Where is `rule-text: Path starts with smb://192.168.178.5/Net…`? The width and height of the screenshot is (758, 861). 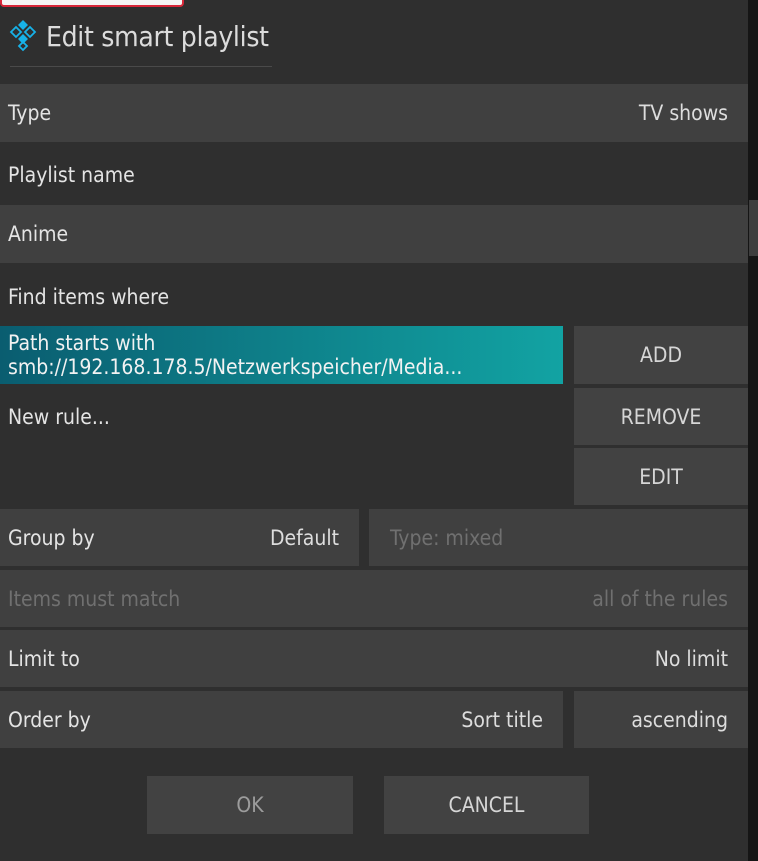 rule-text: Path starts with smb://192.168.178.5/Net… is located at coordinates (235, 355).